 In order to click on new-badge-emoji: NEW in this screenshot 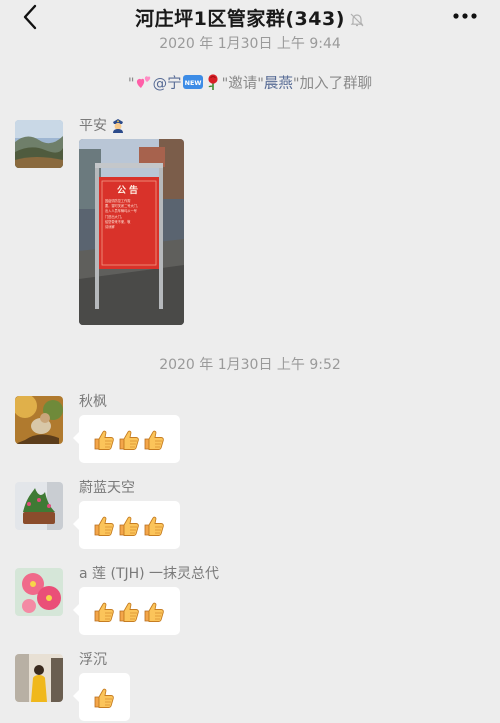, I will do `click(192, 82)`.